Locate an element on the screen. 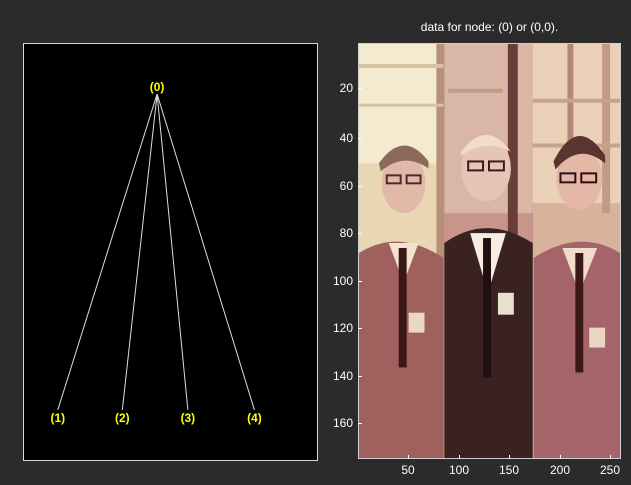 This screenshot has height=485, width=631. y-tick-label: 120 is located at coordinates (342, 328).